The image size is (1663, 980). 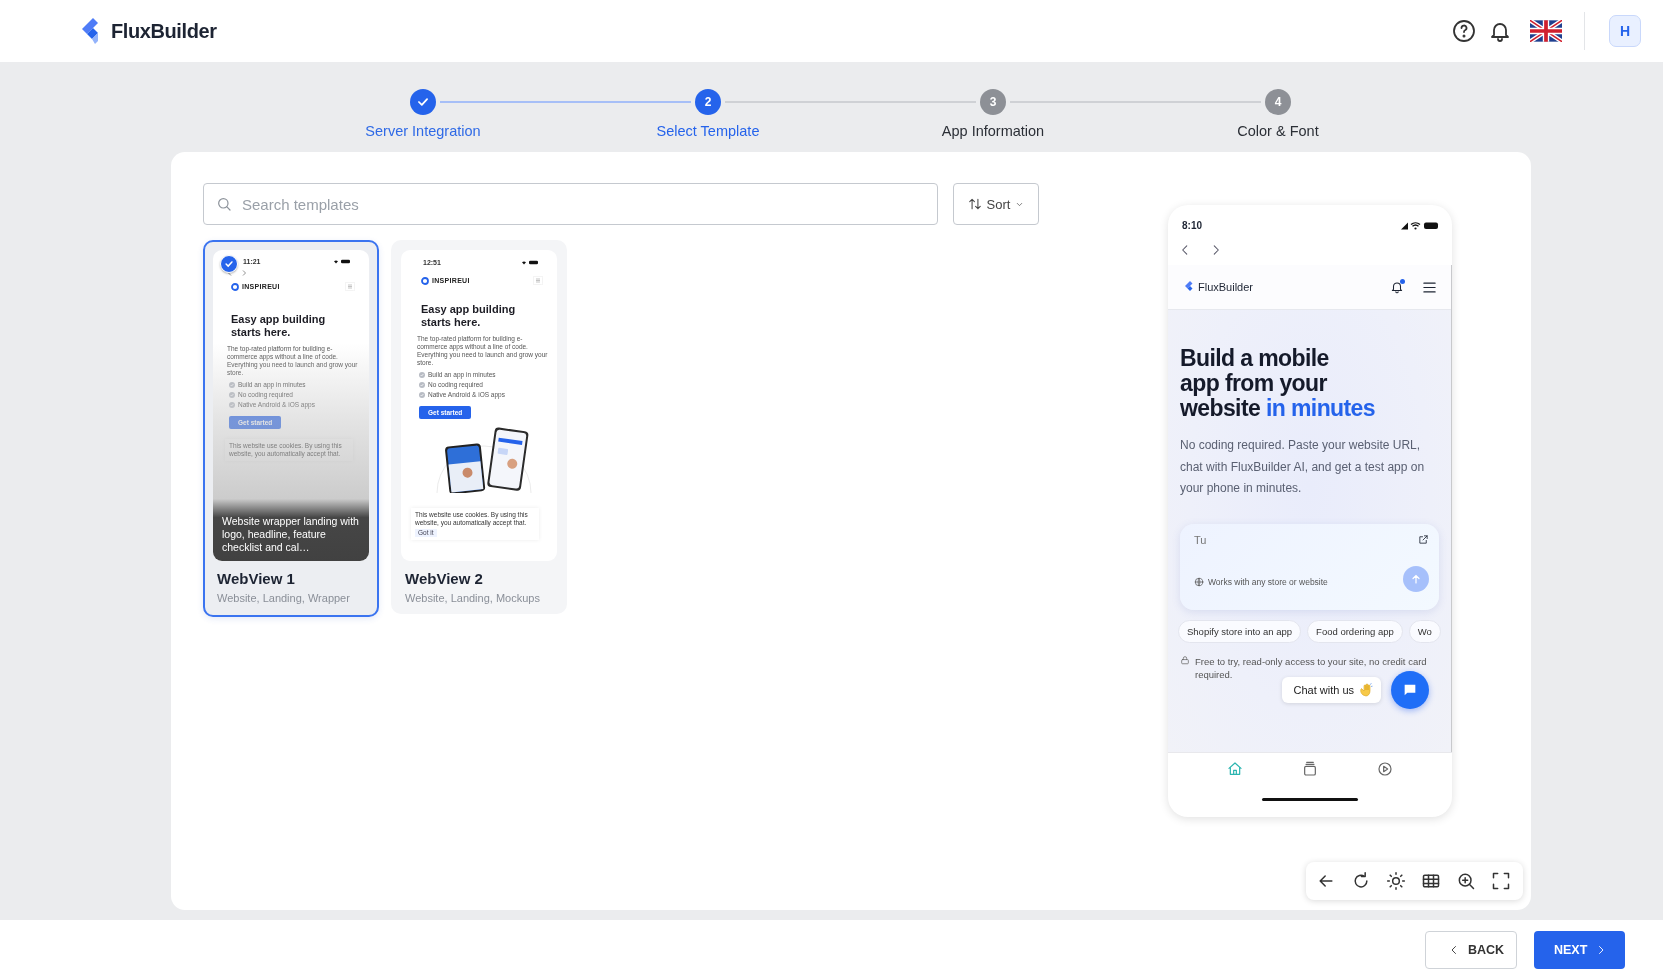 What do you see at coordinates (974, 204) in the screenshot?
I see `sort-arrows-icon` at bounding box center [974, 204].